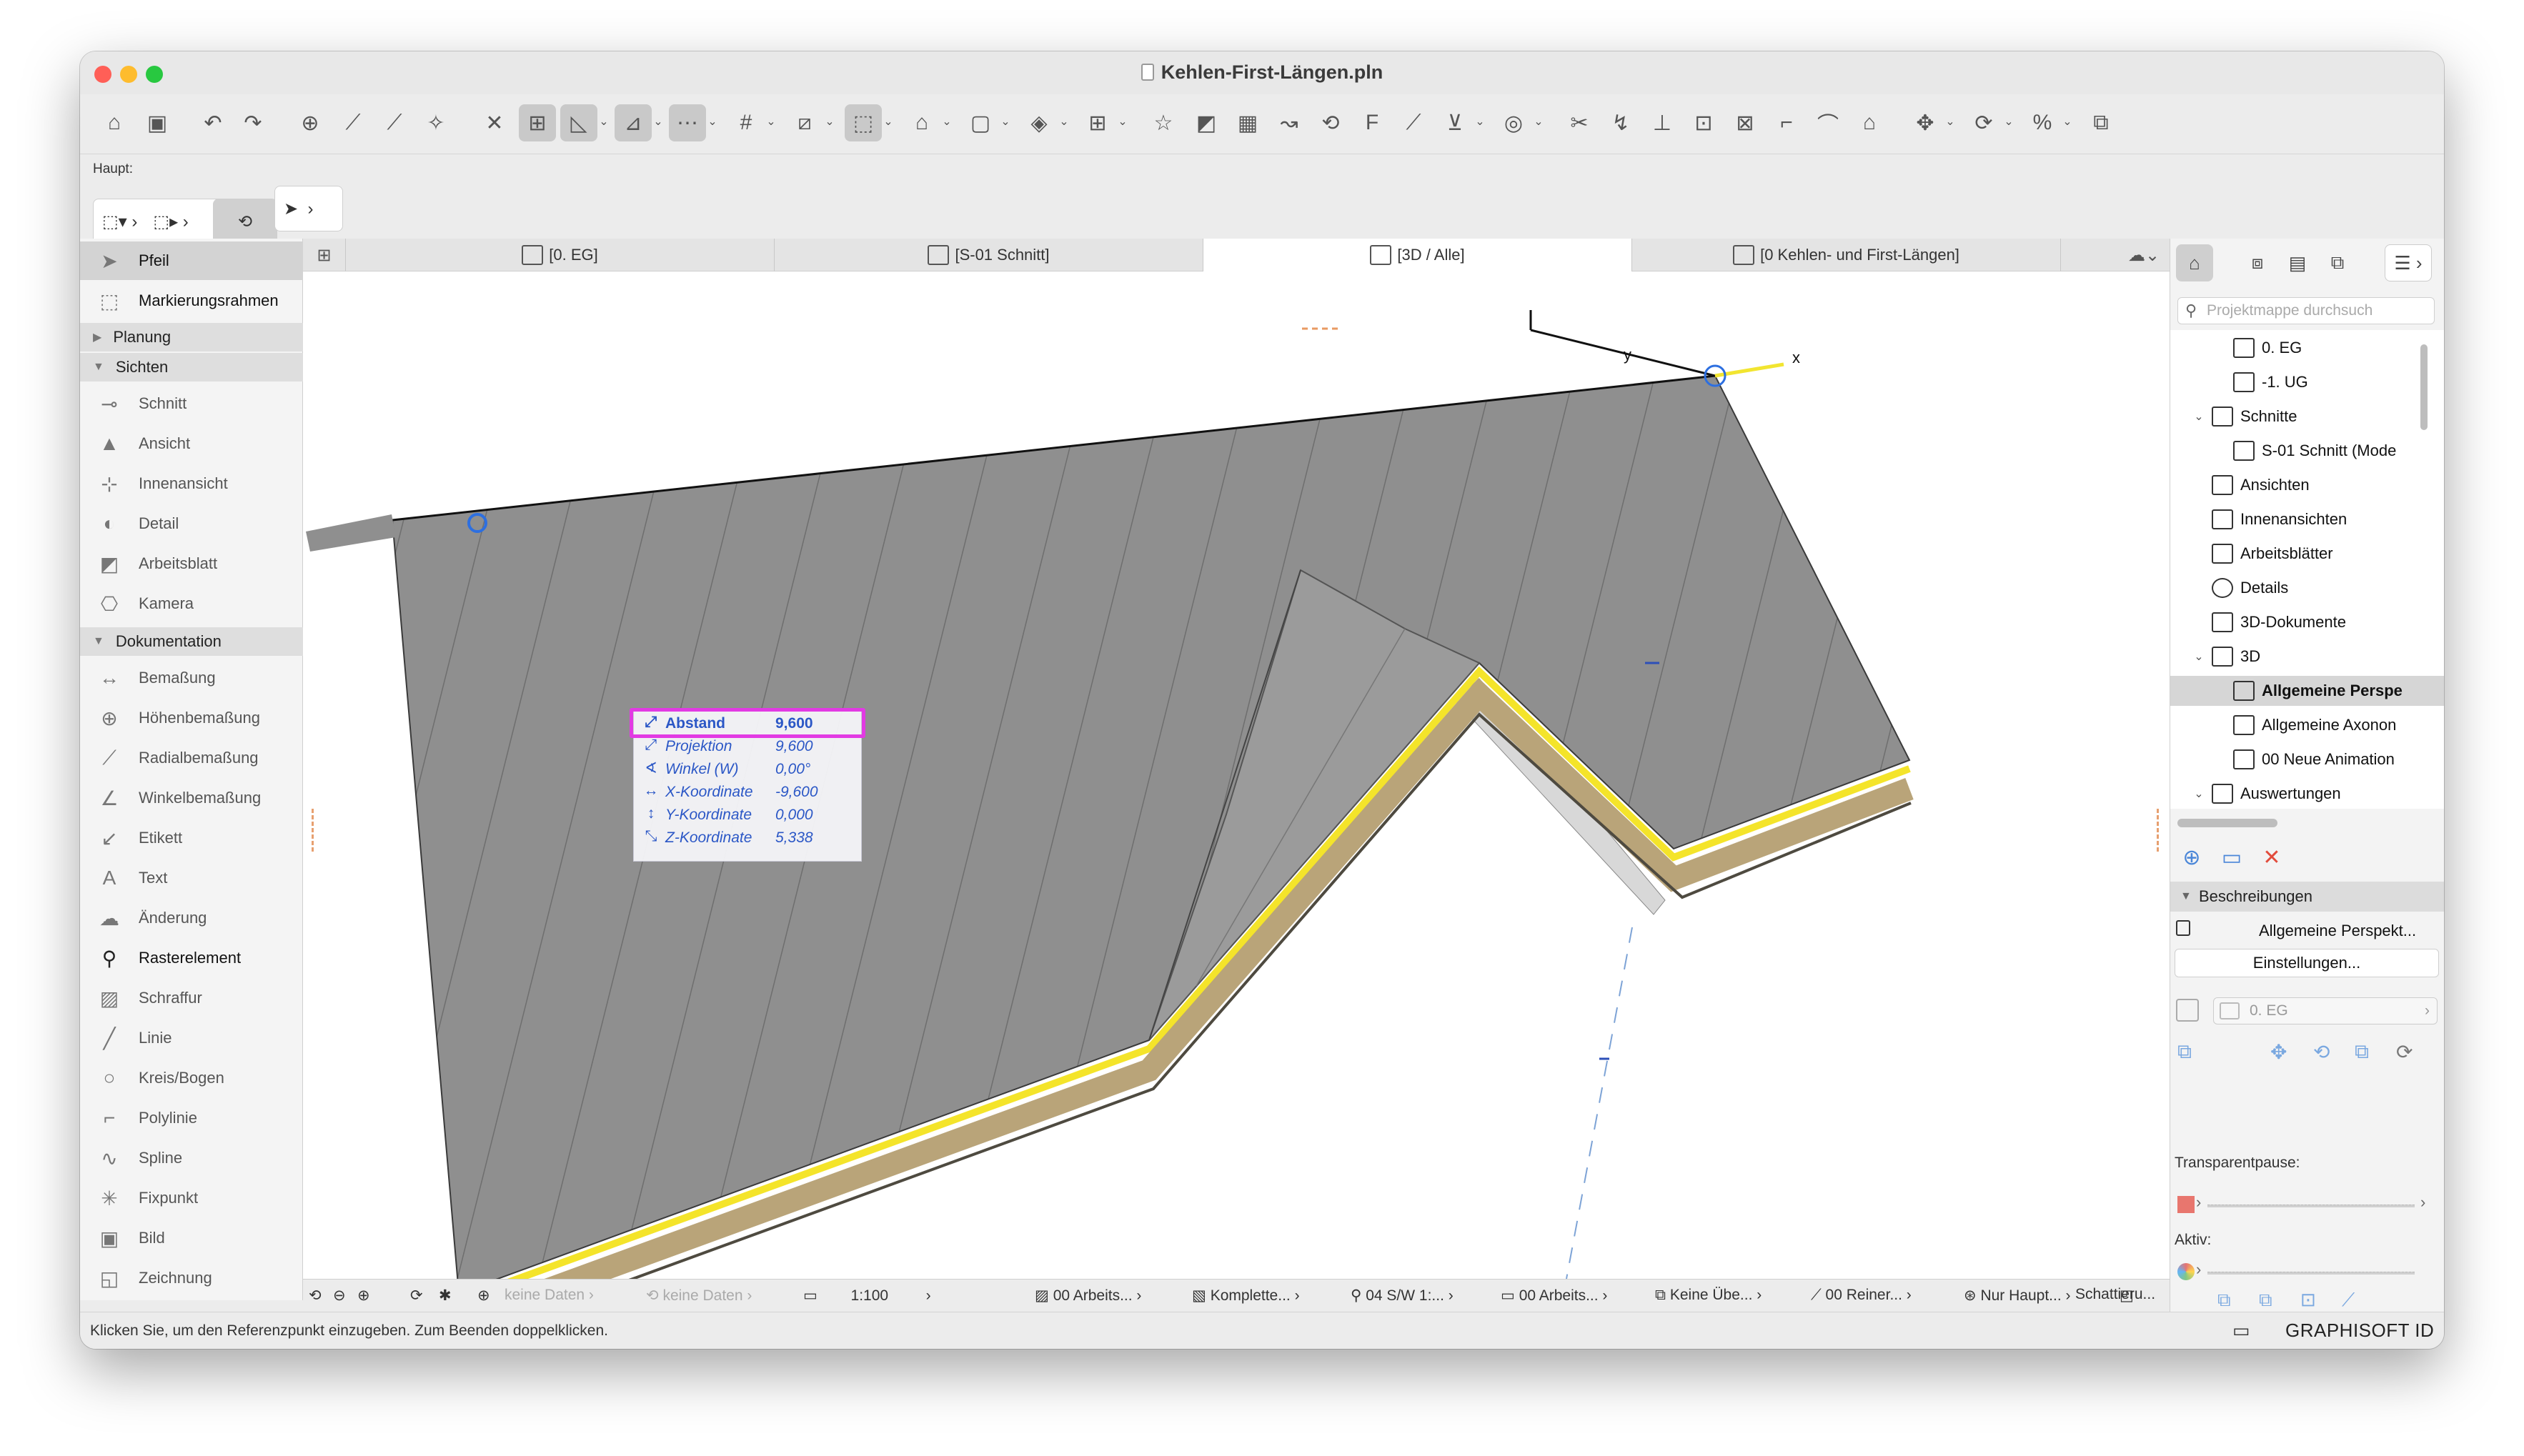 This screenshot has width=2524, height=1456. I want to click on magic-wand-icon: ✧, so click(435, 122).